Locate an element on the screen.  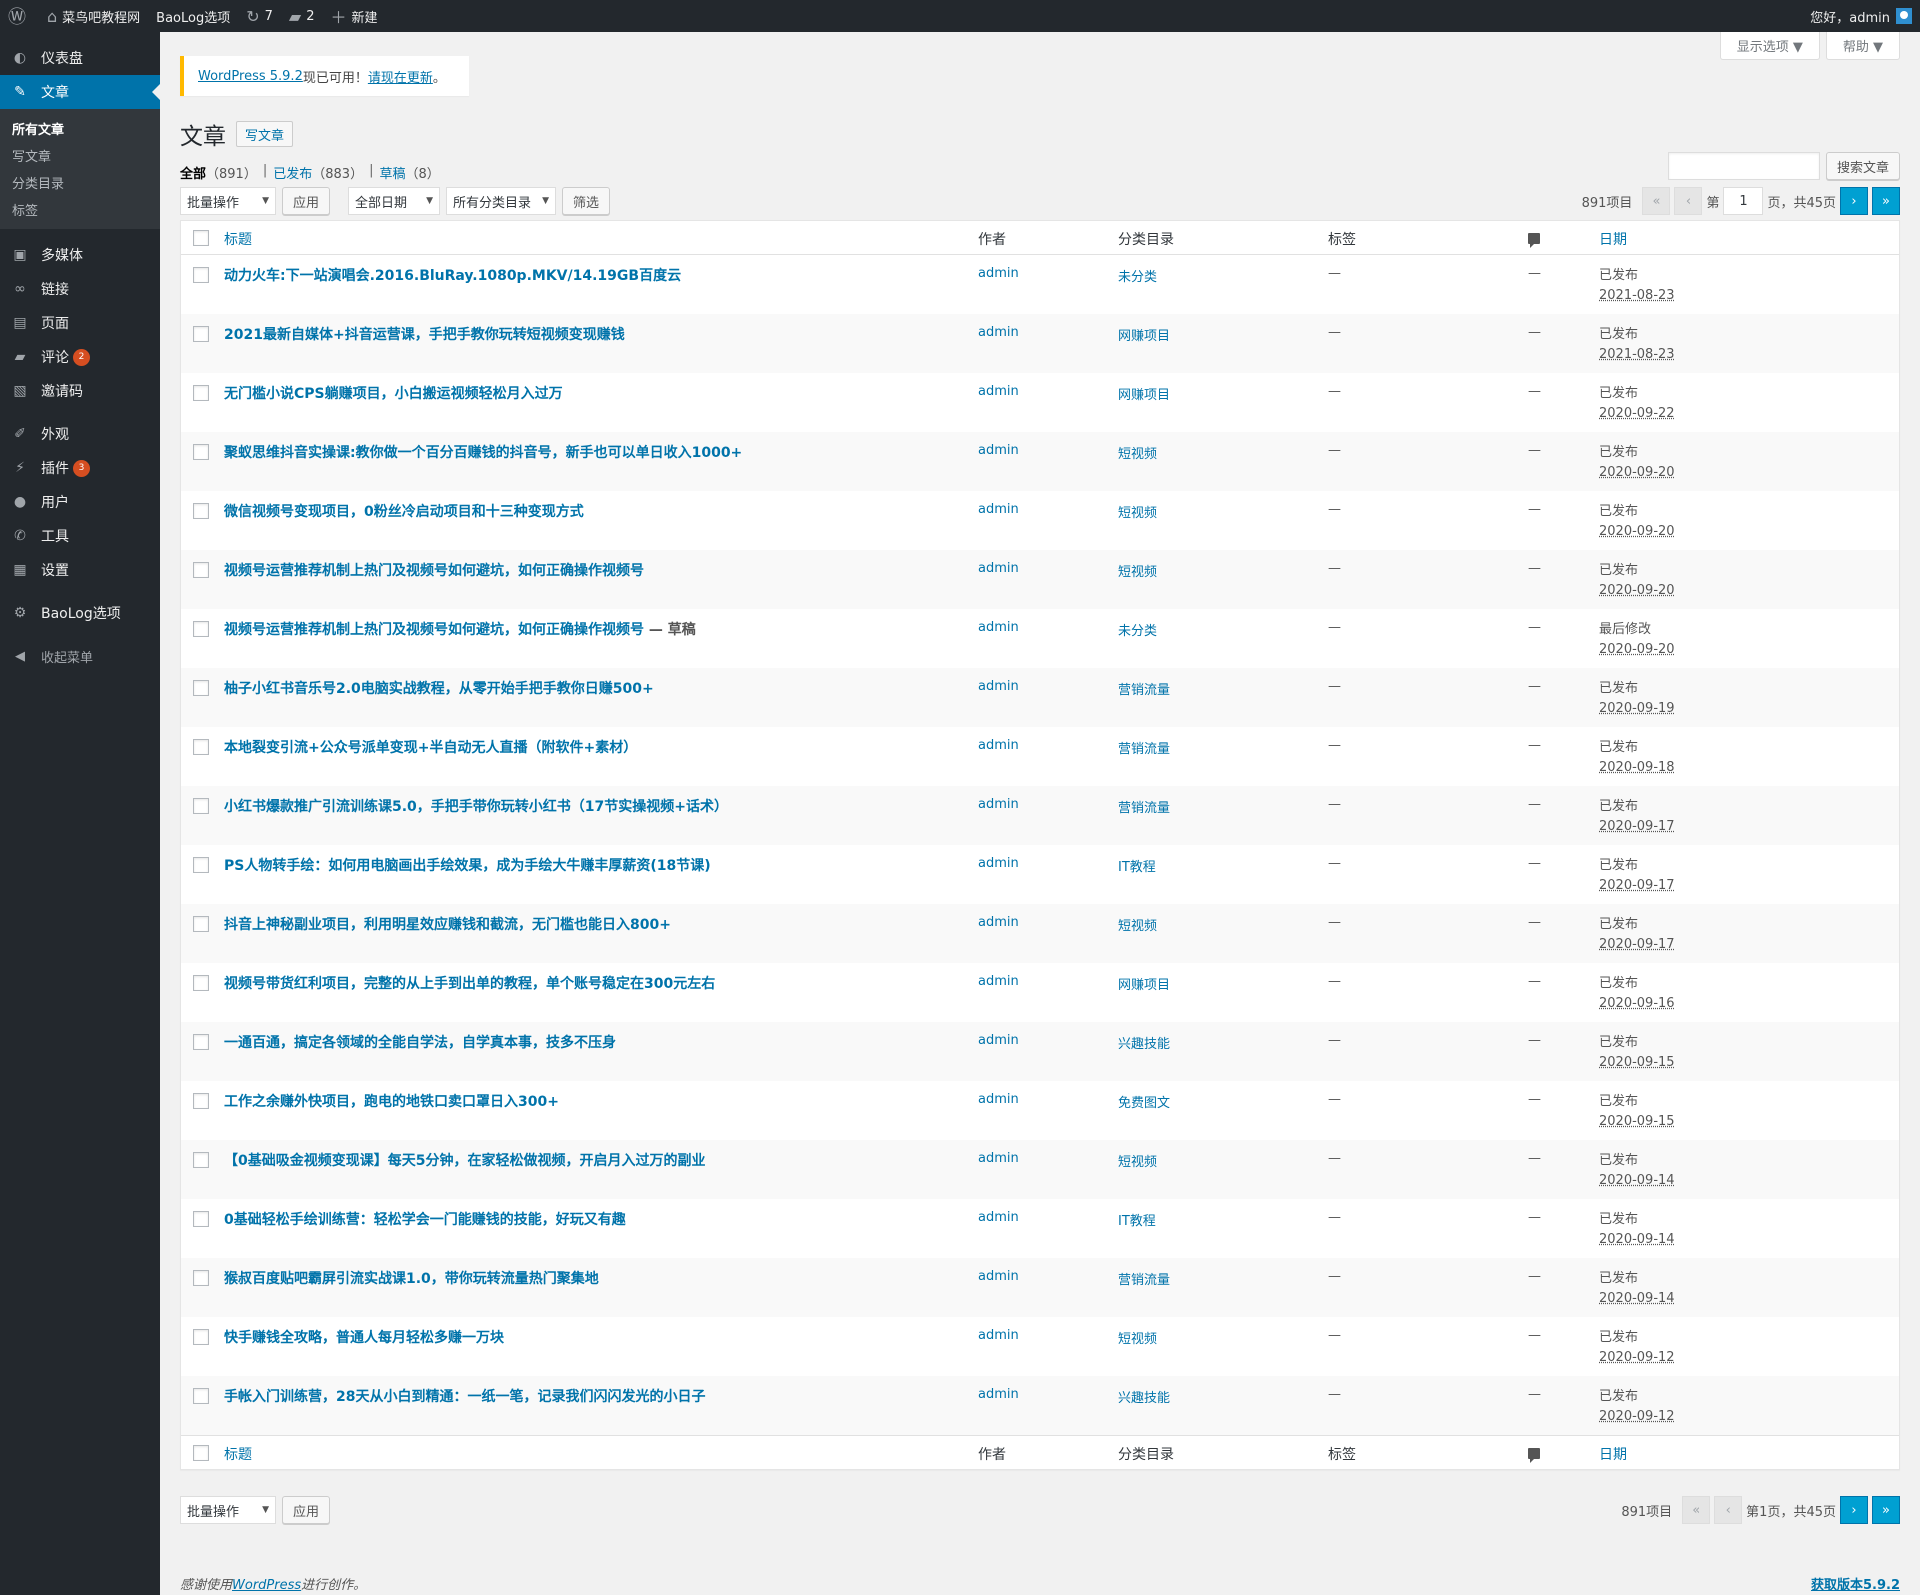
post-title-link: 视频号带货红利项目，完整的从上手到出单的教程，单个账号稳定在300元左右 is located at coordinates (469, 984).